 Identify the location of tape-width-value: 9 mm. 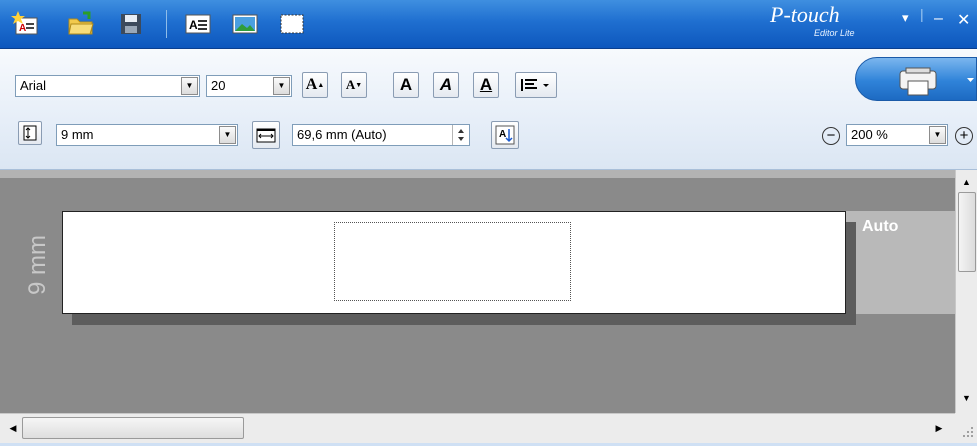
(77, 134).